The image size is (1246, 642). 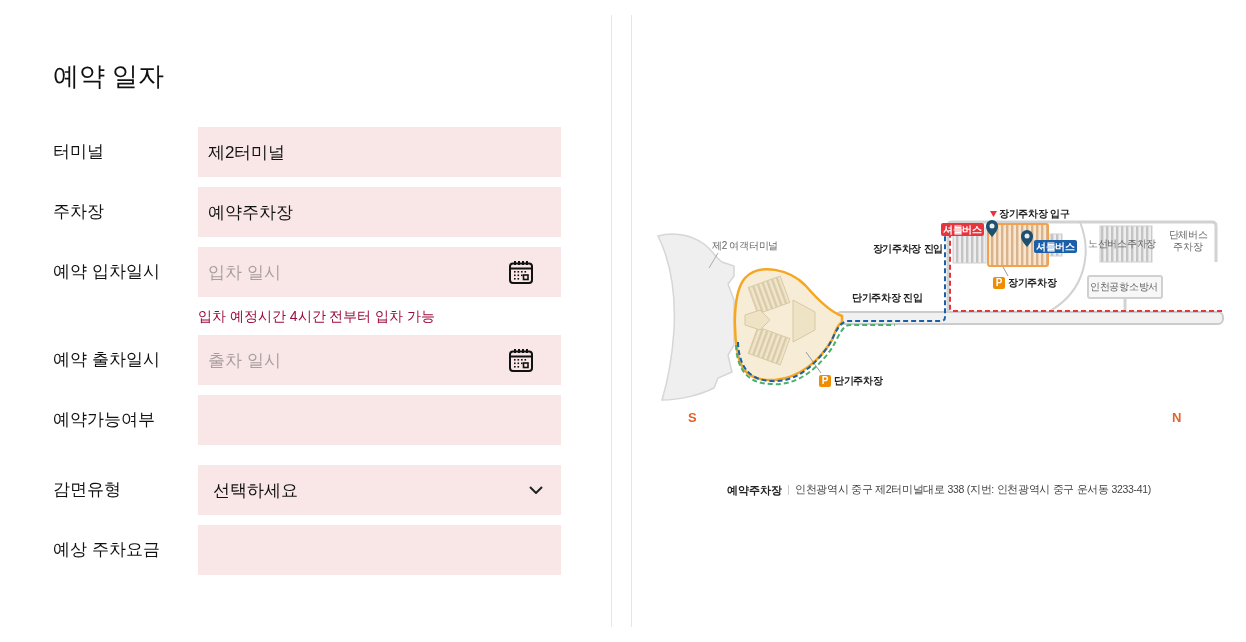 I want to click on field-label: 예약가능여부, so click(x=104, y=419).